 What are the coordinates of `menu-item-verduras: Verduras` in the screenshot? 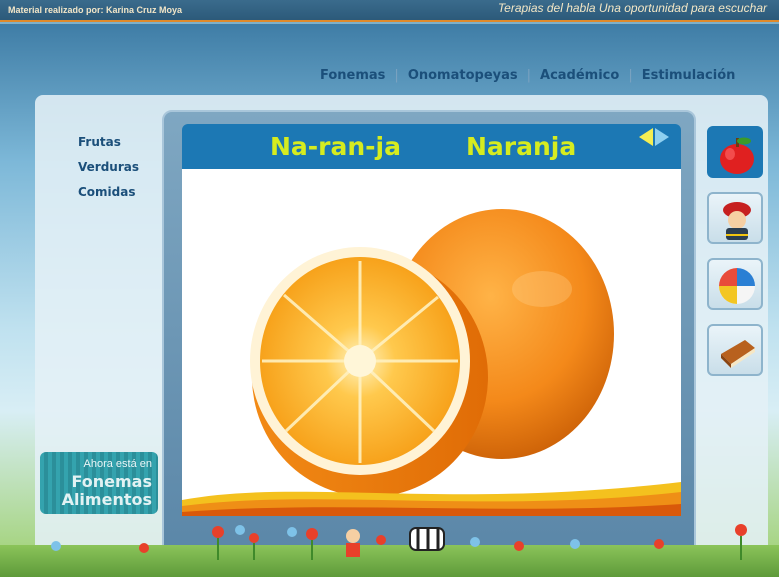 It's located at (108, 167).